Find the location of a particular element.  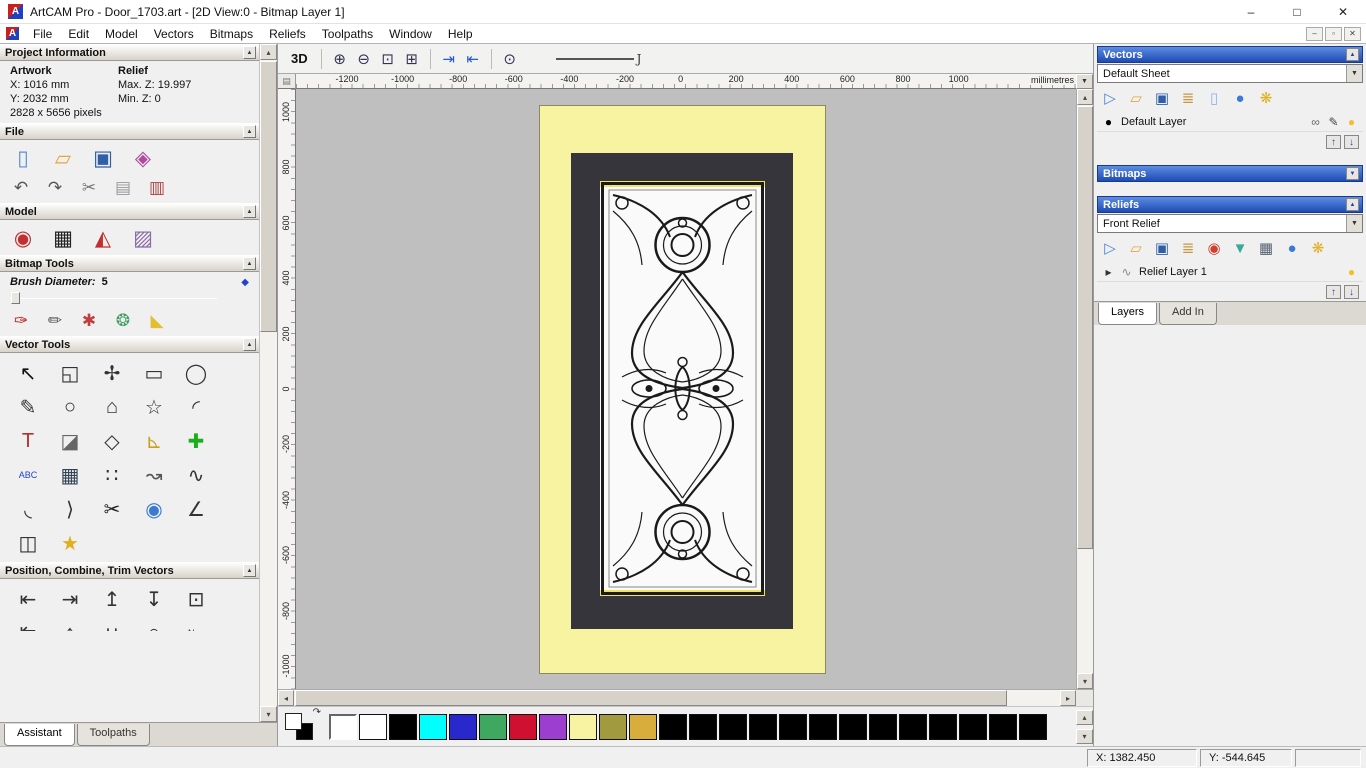

array-copy-icon: ∷ is located at coordinates (112, 475).